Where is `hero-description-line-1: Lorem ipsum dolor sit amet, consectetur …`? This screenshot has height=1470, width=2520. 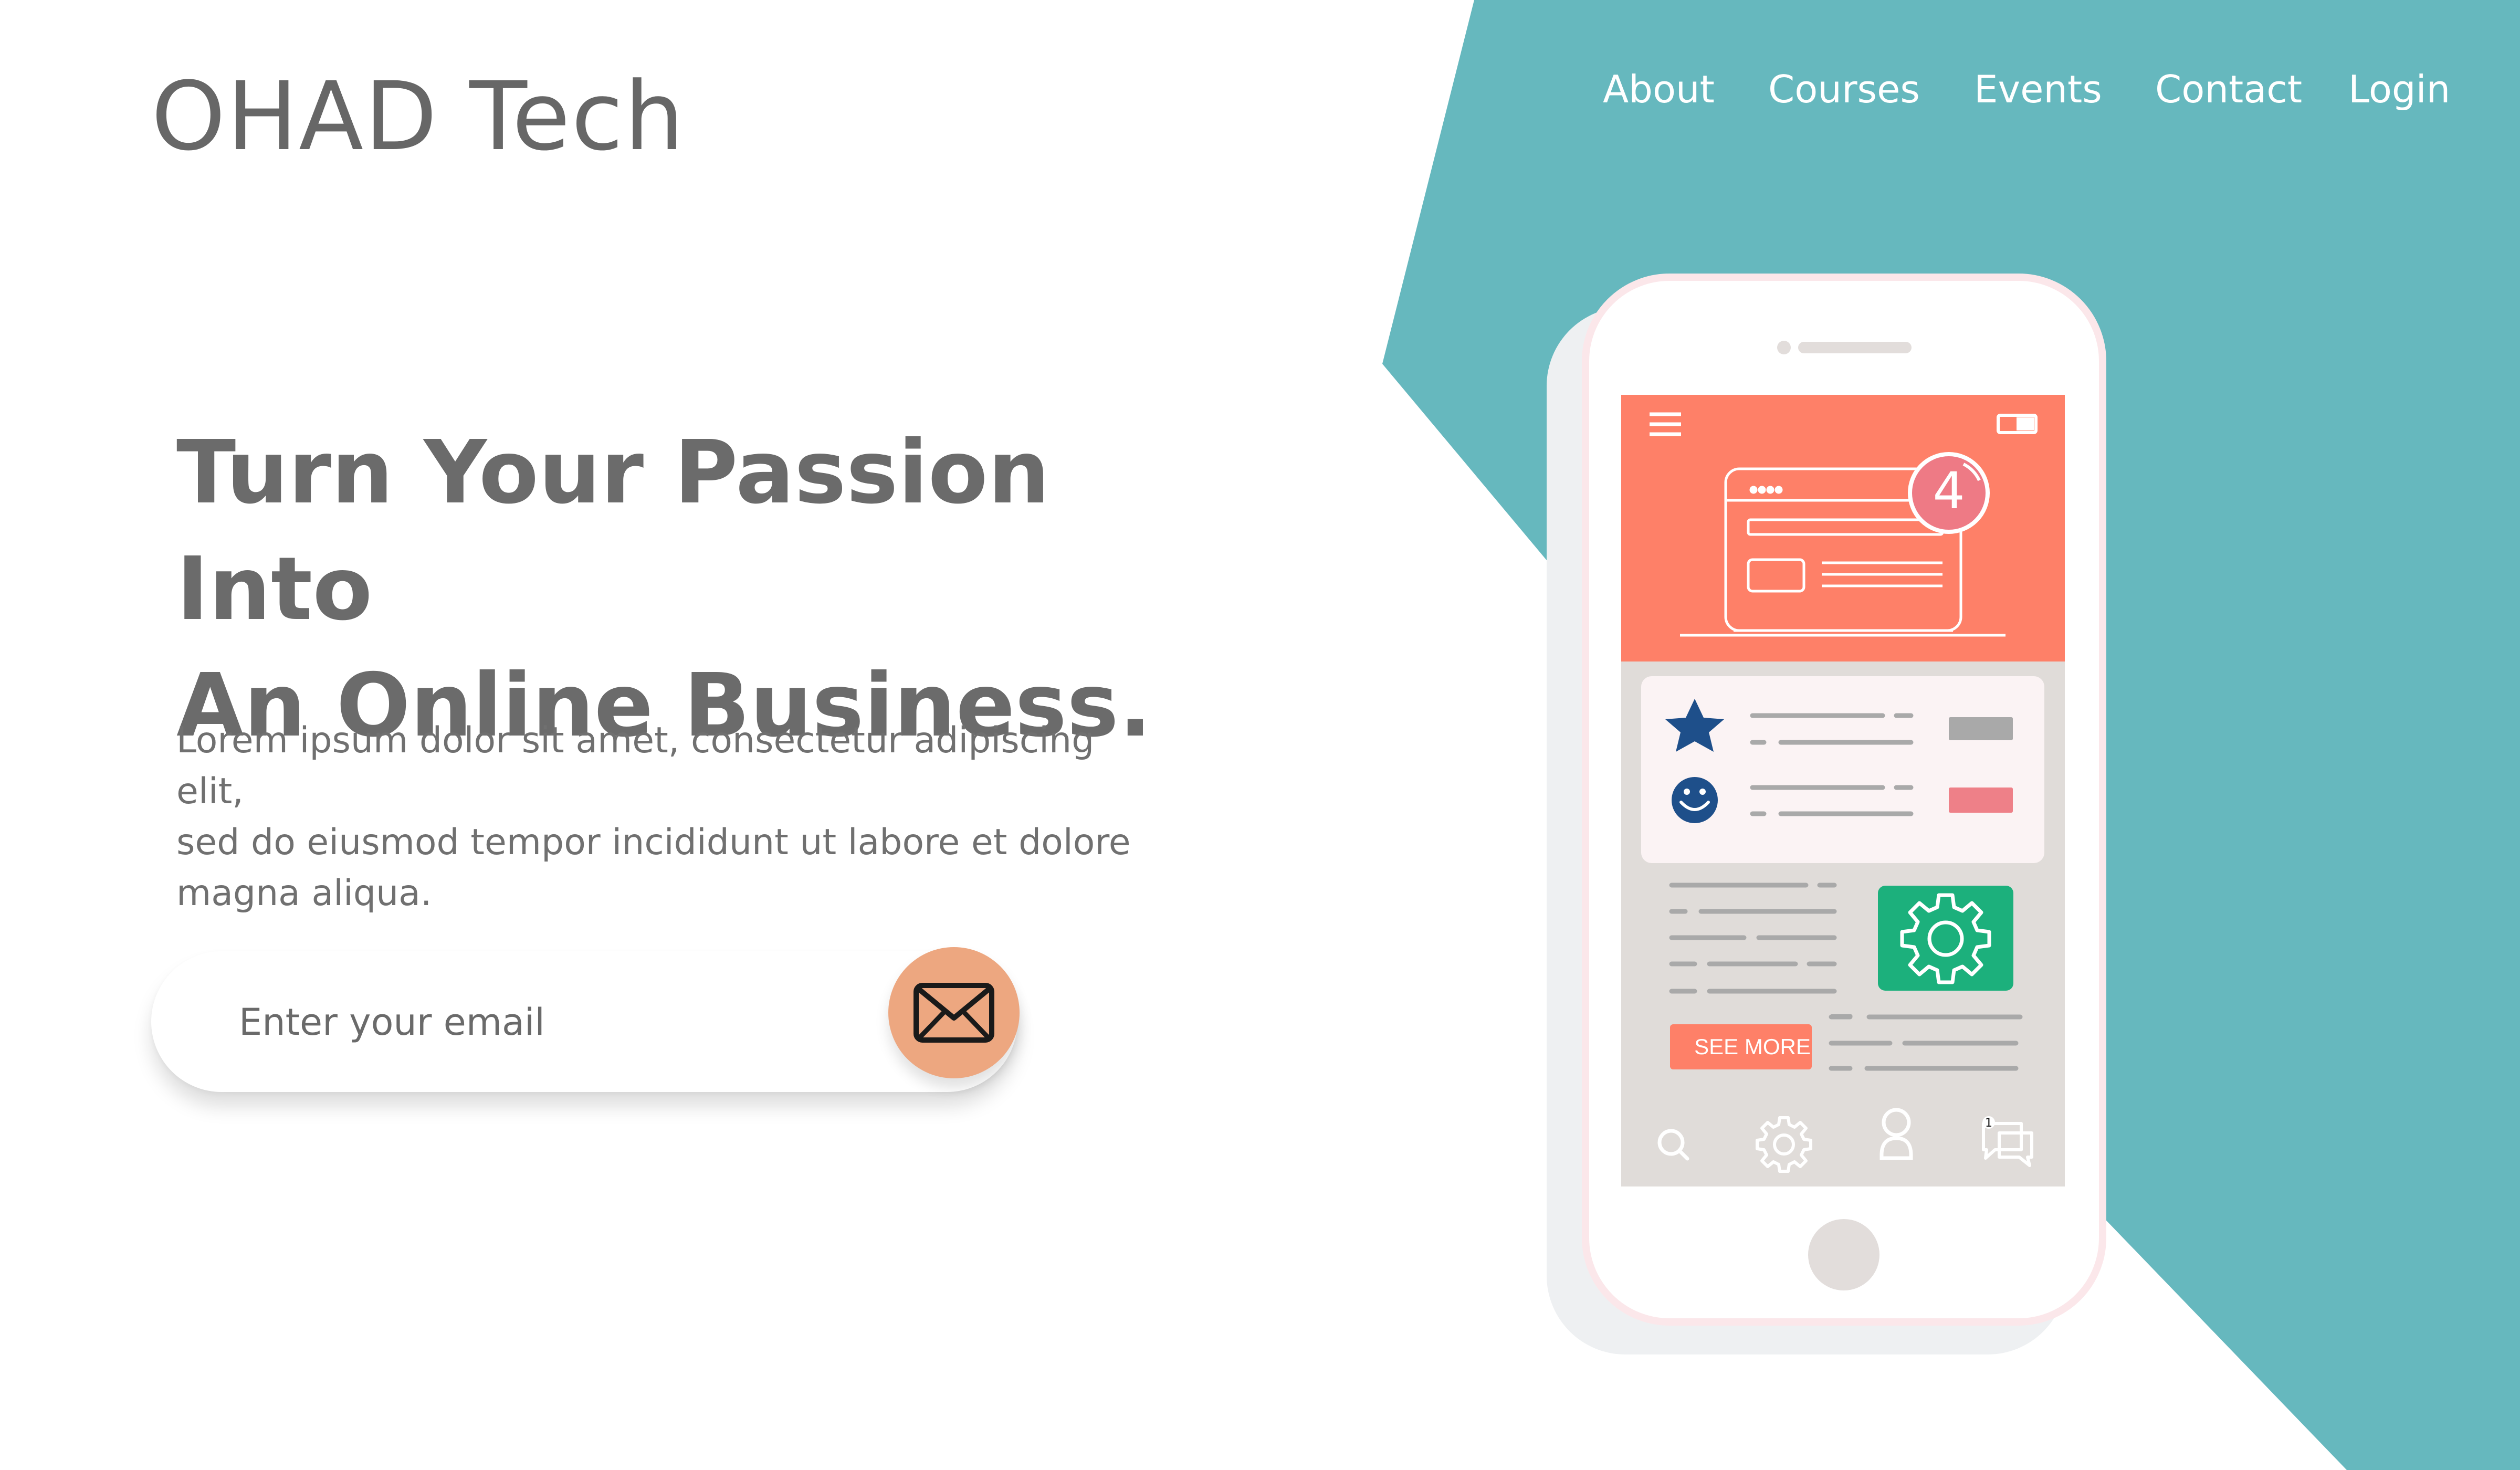
hero-description-line-1: Lorem ipsum dolor sit amet, consectetur … is located at coordinates (635, 766).